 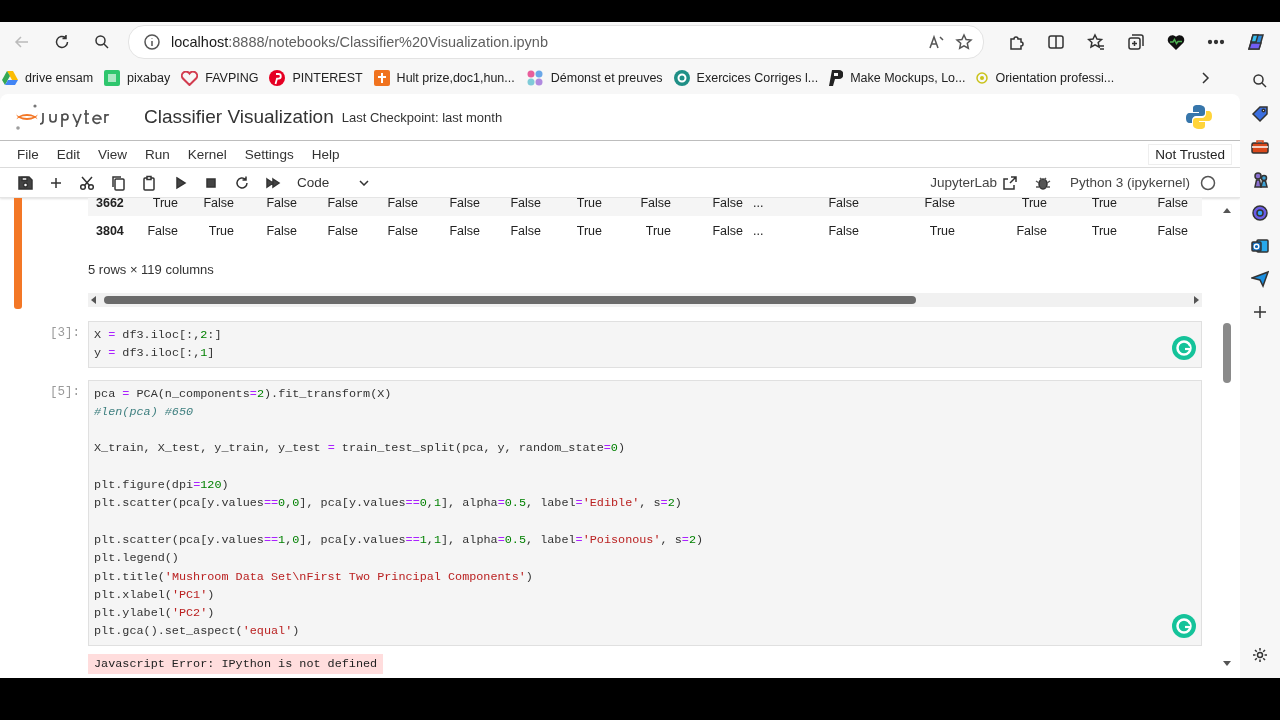 What do you see at coordinates (1056, 42) in the screenshot?
I see `split-screen-icon` at bounding box center [1056, 42].